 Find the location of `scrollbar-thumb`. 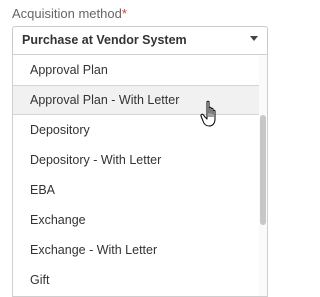

scrollbar-thumb is located at coordinates (263, 170).